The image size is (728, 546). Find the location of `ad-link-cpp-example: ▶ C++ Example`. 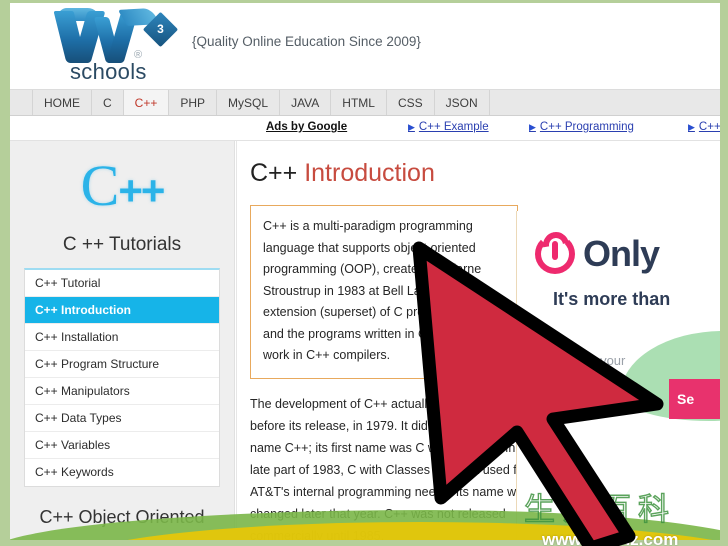

ad-link-cpp-example: ▶ C++ Example is located at coordinates (448, 127).